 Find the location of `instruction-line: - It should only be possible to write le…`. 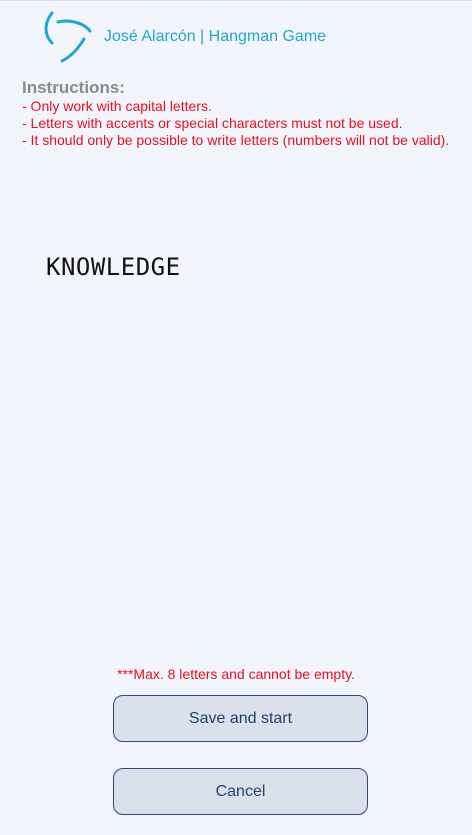

instruction-line: - It should only be possible to write le… is located at coordinates (236, 140).